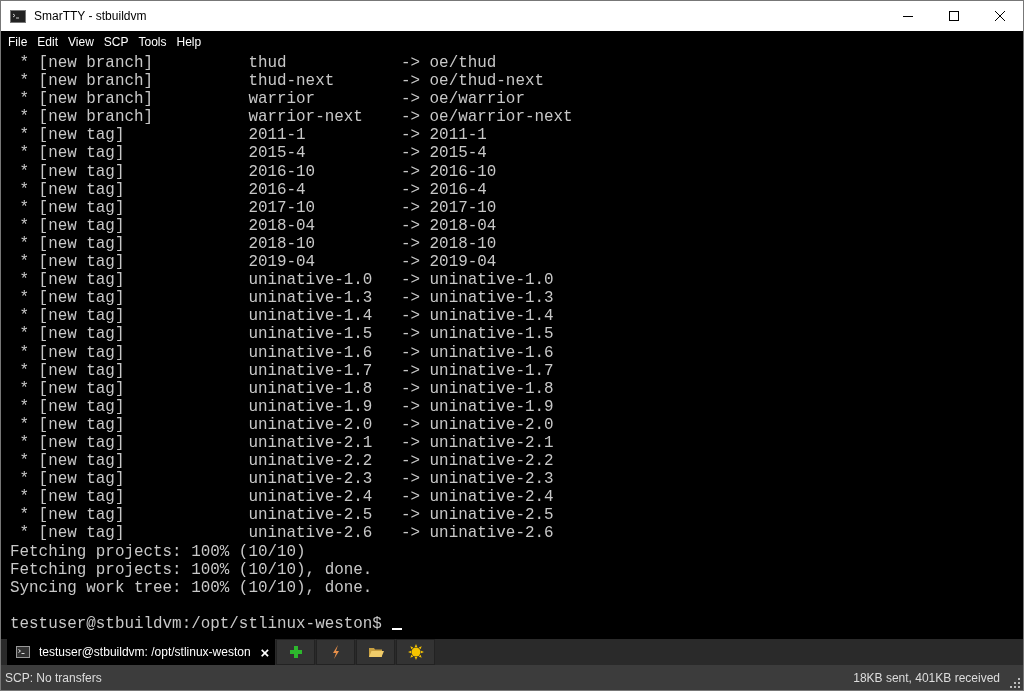 The image size is (1024, 691). Describe the element at coordinates (286, 280) in the screenshot. I see `terminal-line: * [new tag] uninative-1.0 -> uninative-1.0` at that location.